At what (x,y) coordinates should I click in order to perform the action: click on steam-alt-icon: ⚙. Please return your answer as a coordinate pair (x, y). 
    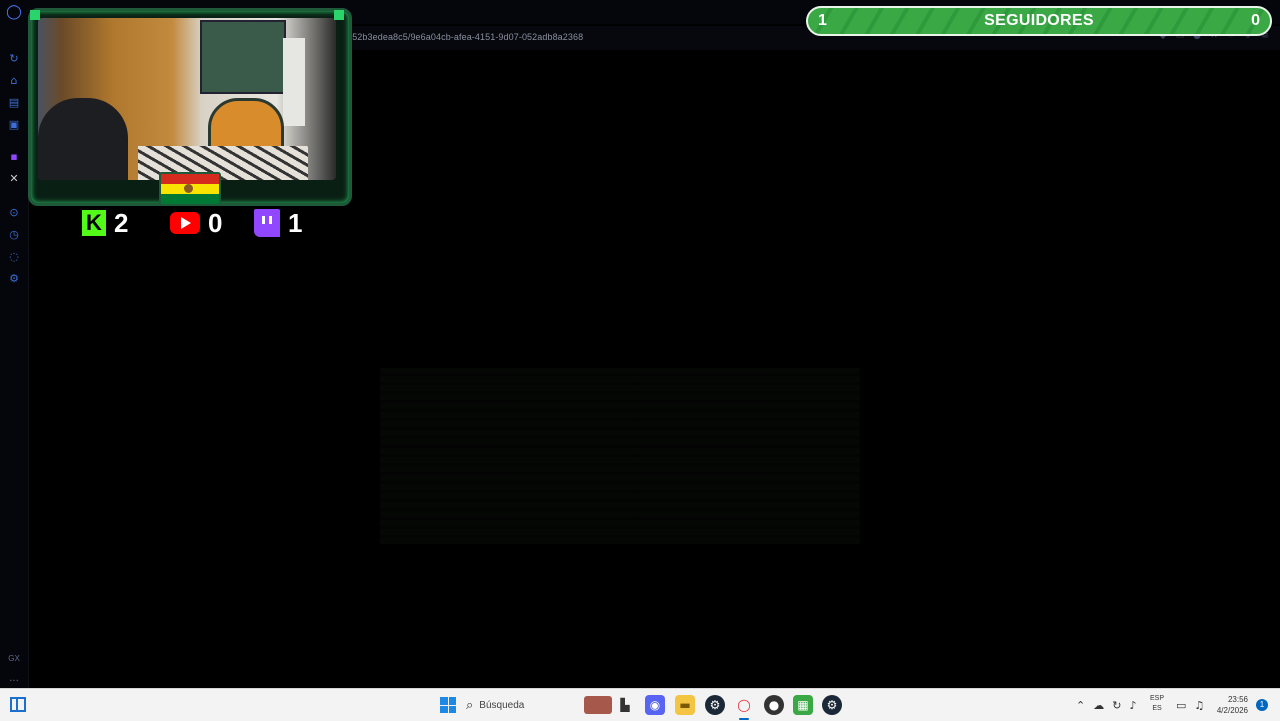
    Looking at the image, I should click on (832, 705).